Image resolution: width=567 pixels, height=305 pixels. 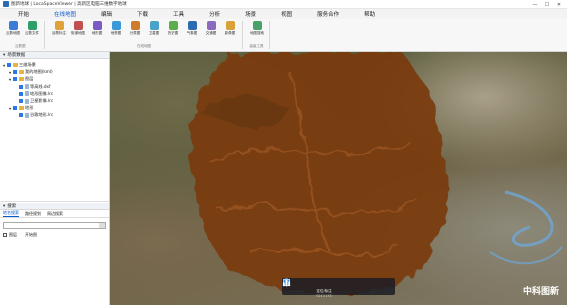 What do you see at coordinates (369, 14) in the screenshot?
I see `menu-item-9: 帮助` at bounding box center [369, 14].